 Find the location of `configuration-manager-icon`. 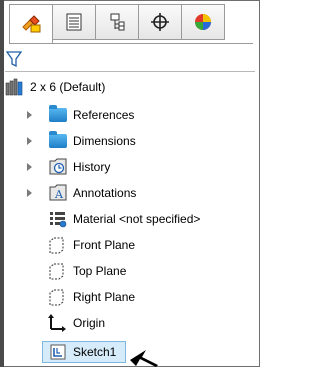

configuration-manager-icon is located at coordinates (117, 22).